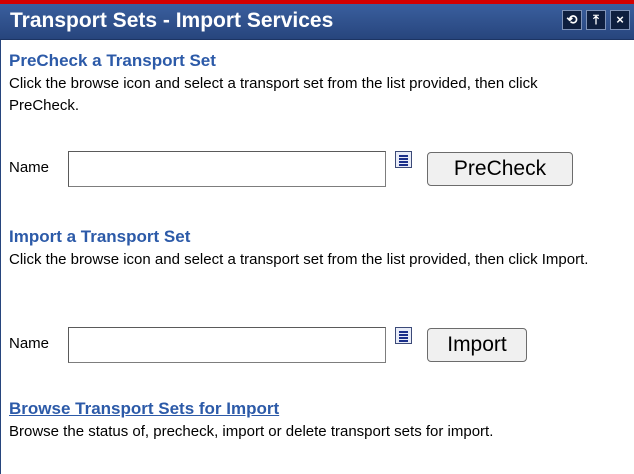 This screenshot has width=634, height=474. What do you see at coordinates (403, 335) in the screenshot?
I see `import-browse-icon` at bounding box center [403, 335].